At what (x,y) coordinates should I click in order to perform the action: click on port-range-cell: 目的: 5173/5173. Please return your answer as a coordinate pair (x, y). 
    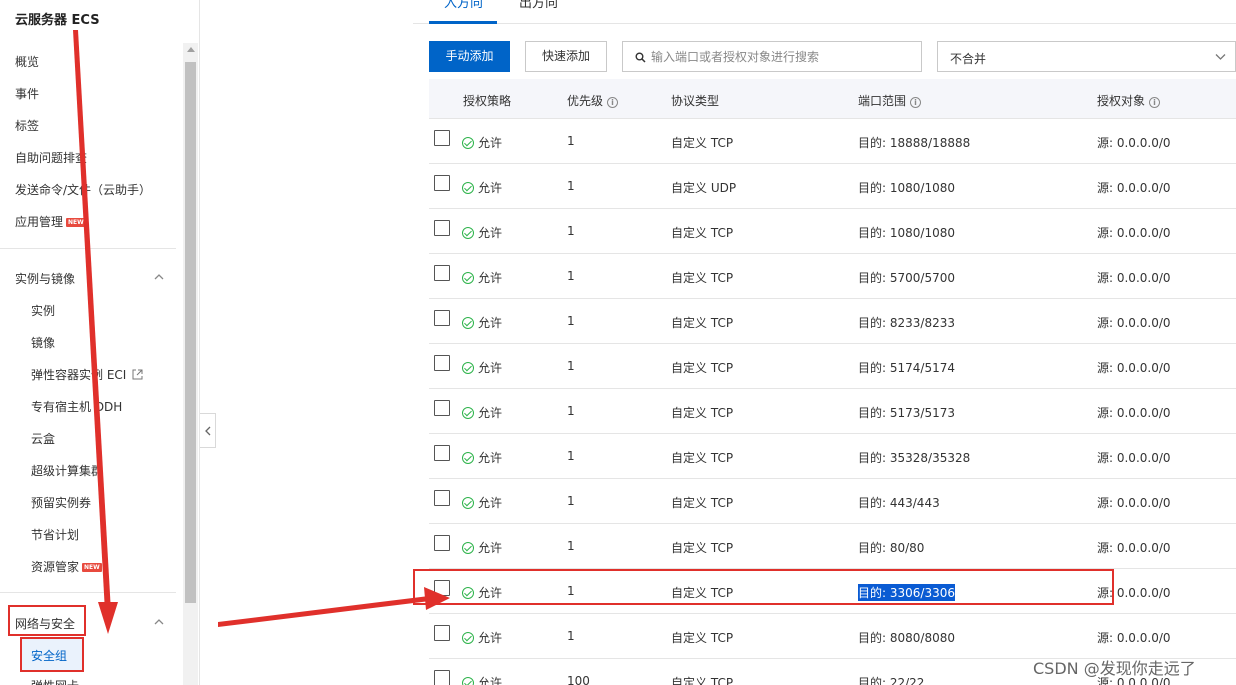
    Looking at the image, I should click on (906, 413).